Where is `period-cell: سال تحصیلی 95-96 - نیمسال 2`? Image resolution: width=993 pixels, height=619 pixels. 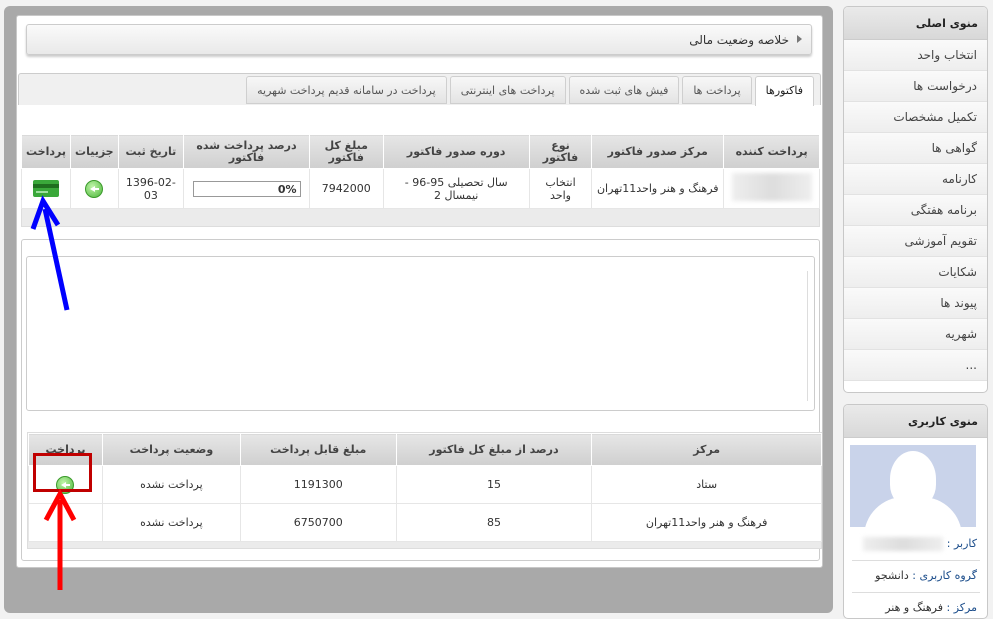 period-cell: سال تحصیلی 95-96 - نیمسال 2 is located at coordinates (456, 188).